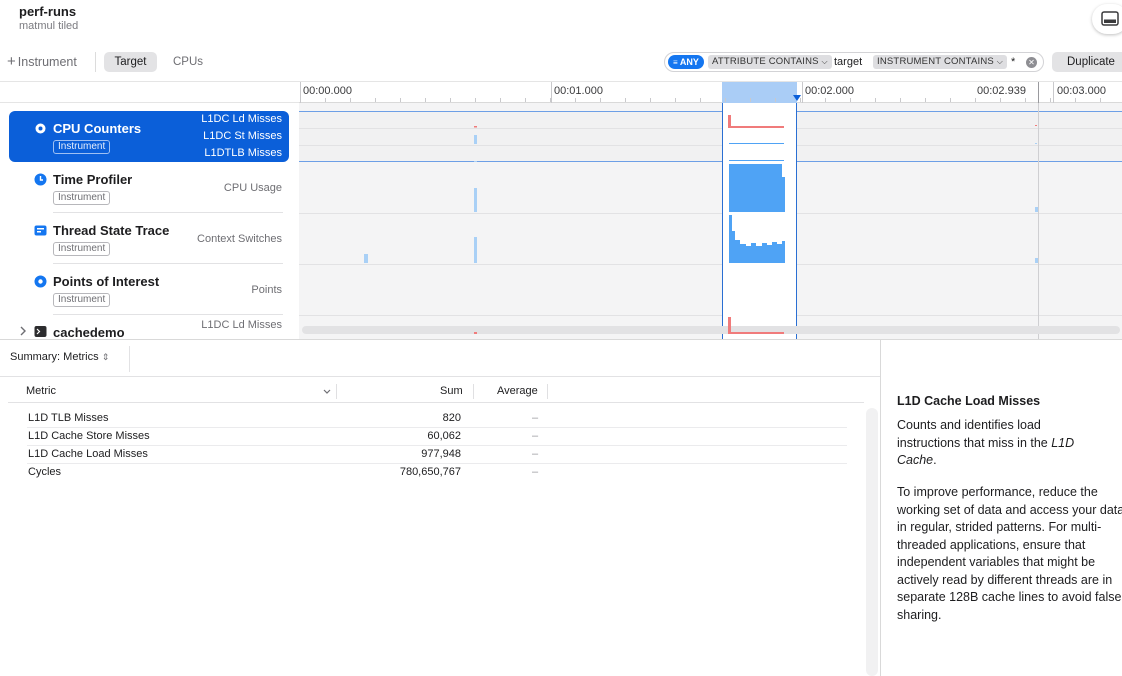 The image size is (1122, 676). Describe the element at coordinates (68, 418) in the screenshot. I see `metric-name: L1D TLB Misses` at that location.